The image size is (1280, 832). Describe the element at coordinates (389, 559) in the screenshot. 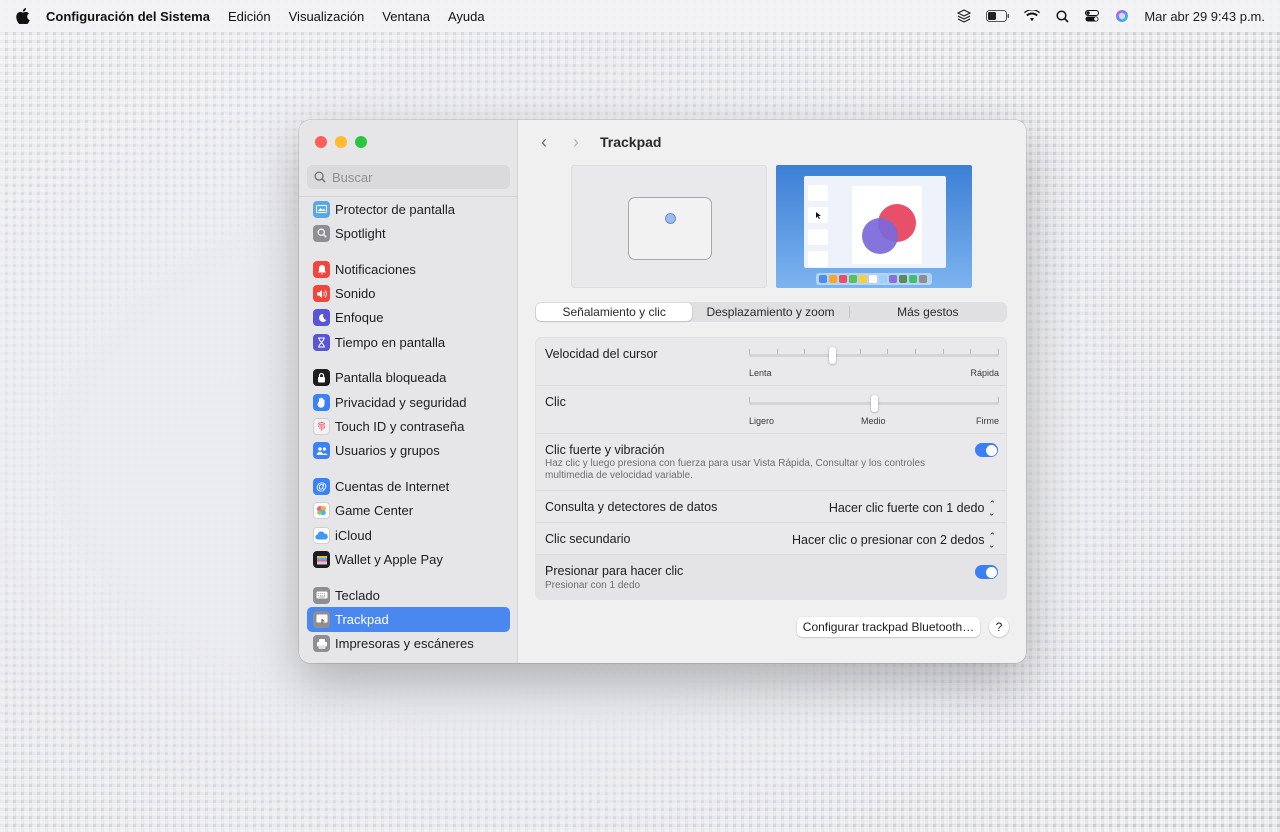

I see `sidebar-item-label: Wallet y Apple Pay` at that location.